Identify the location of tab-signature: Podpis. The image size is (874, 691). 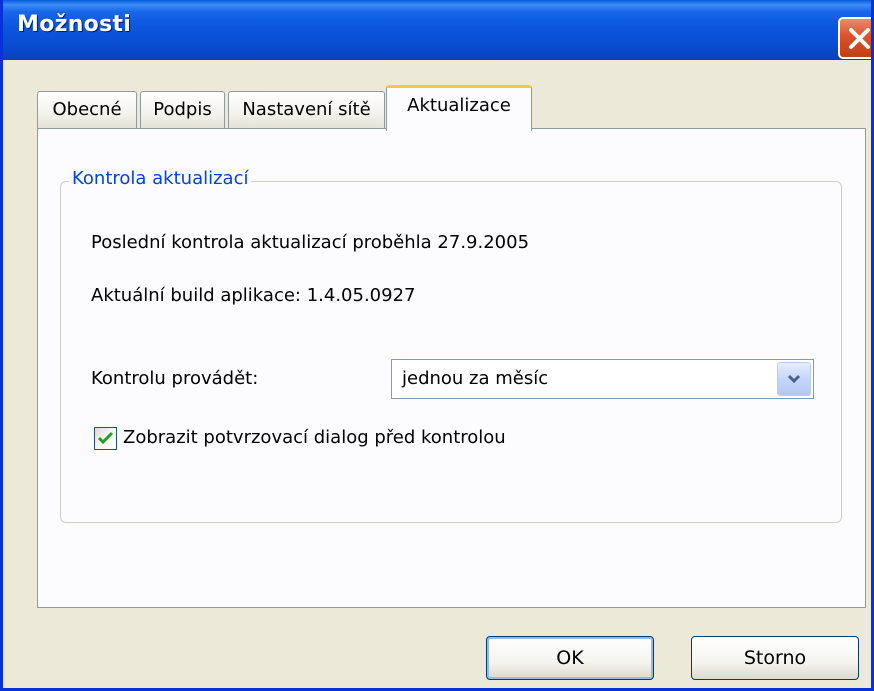
(182, 110).